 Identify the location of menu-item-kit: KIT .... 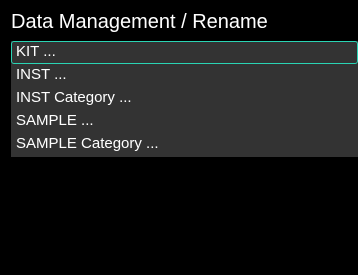
(184, 52).